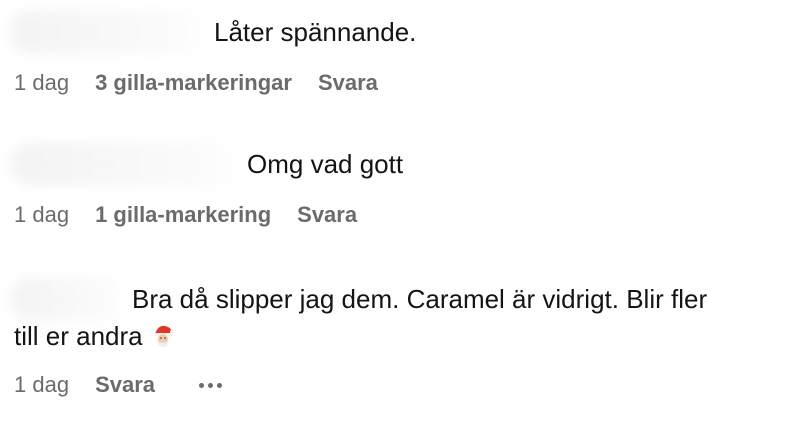 This screenshot has width=800, height=439. I want to click on santa-icon, so click(163, 336).